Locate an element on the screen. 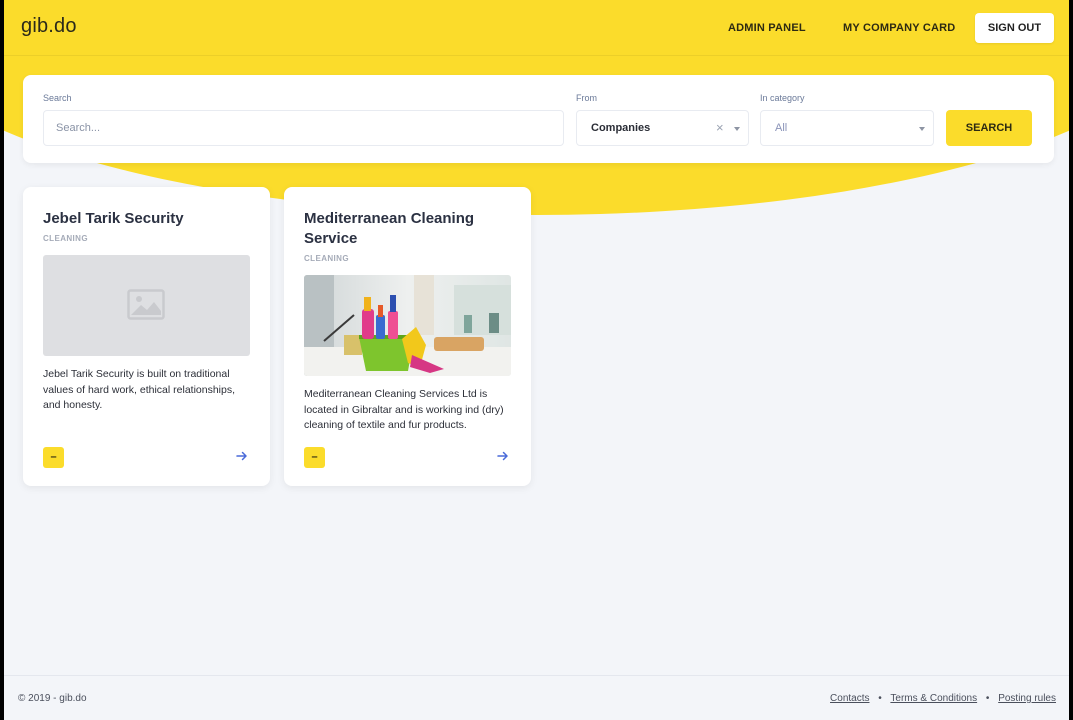 This screenshot has height=720, width=1073. search-label: Search is located at coordinates (57, 98).